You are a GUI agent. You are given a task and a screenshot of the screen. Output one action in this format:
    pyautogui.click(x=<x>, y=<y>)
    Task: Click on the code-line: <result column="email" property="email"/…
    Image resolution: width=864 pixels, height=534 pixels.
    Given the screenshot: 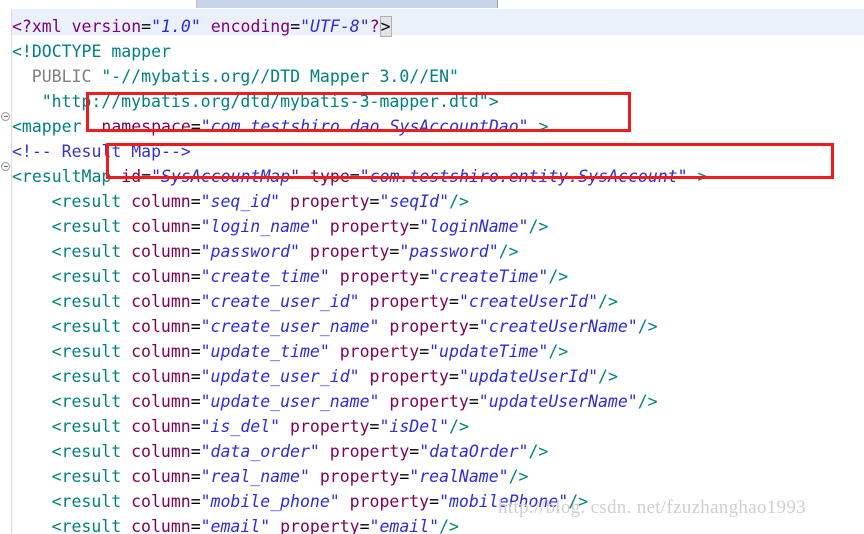 What is the action you would take?
    pyautogui.click(x=255, y=524)
    